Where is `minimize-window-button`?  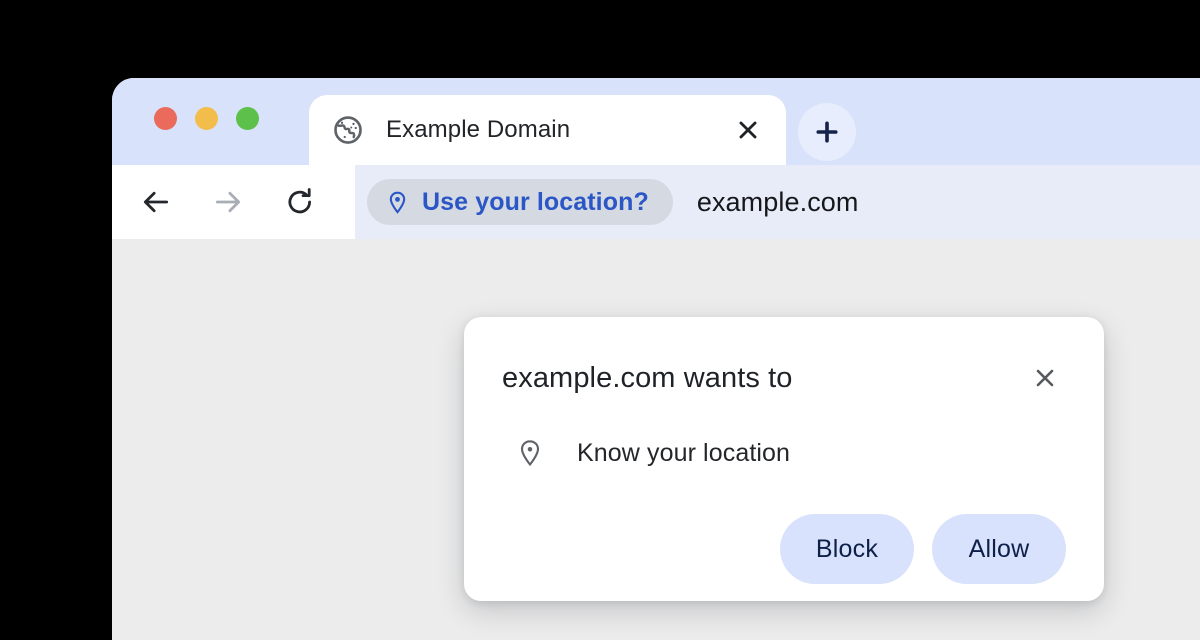
minimize-window-button is located at coordinates (206, 118).